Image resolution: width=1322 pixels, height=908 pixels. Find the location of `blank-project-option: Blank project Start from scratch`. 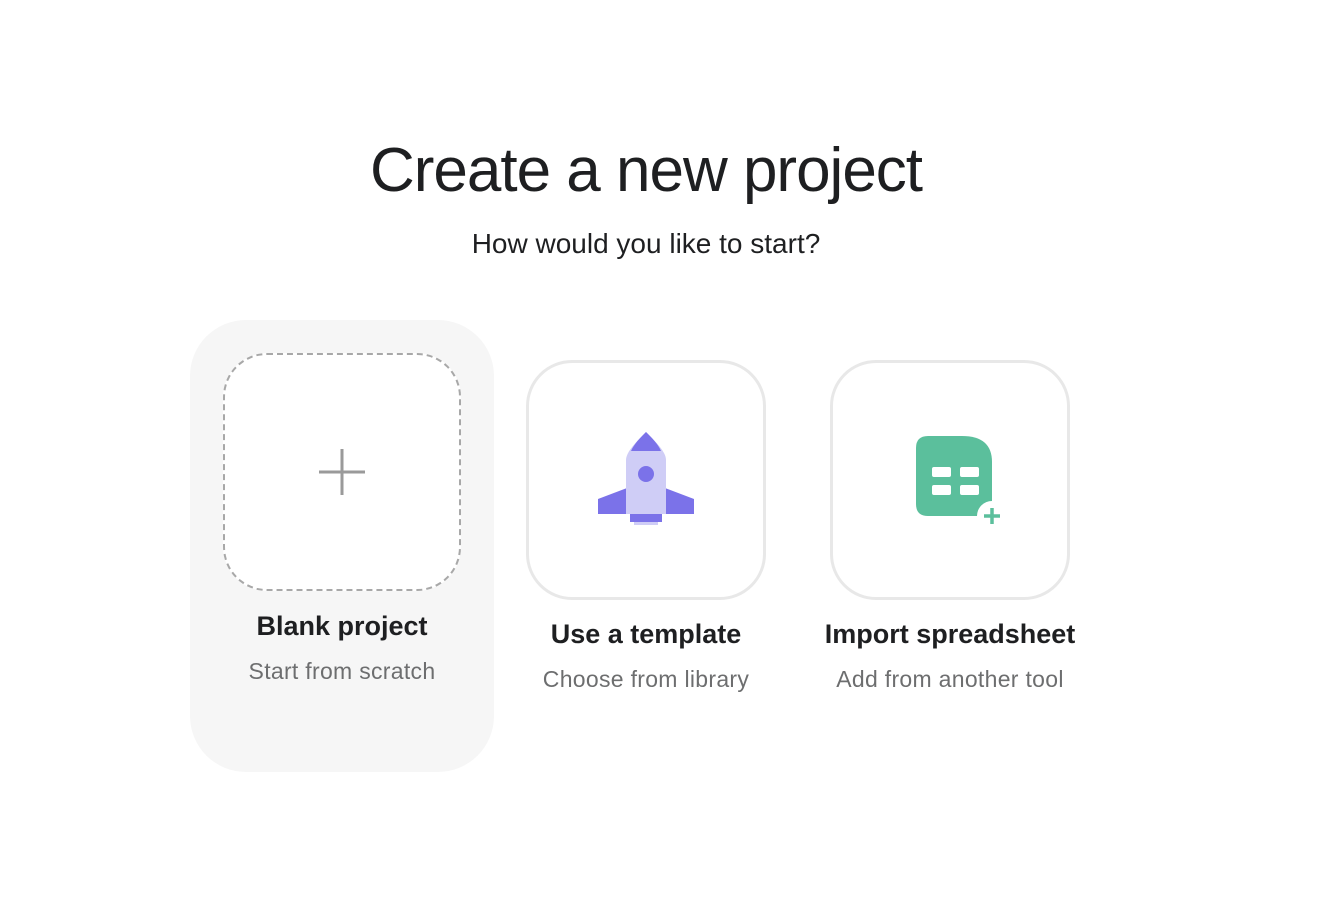

blank-project-option: Blank project Start from scratch is located at coordinates (342, 546).